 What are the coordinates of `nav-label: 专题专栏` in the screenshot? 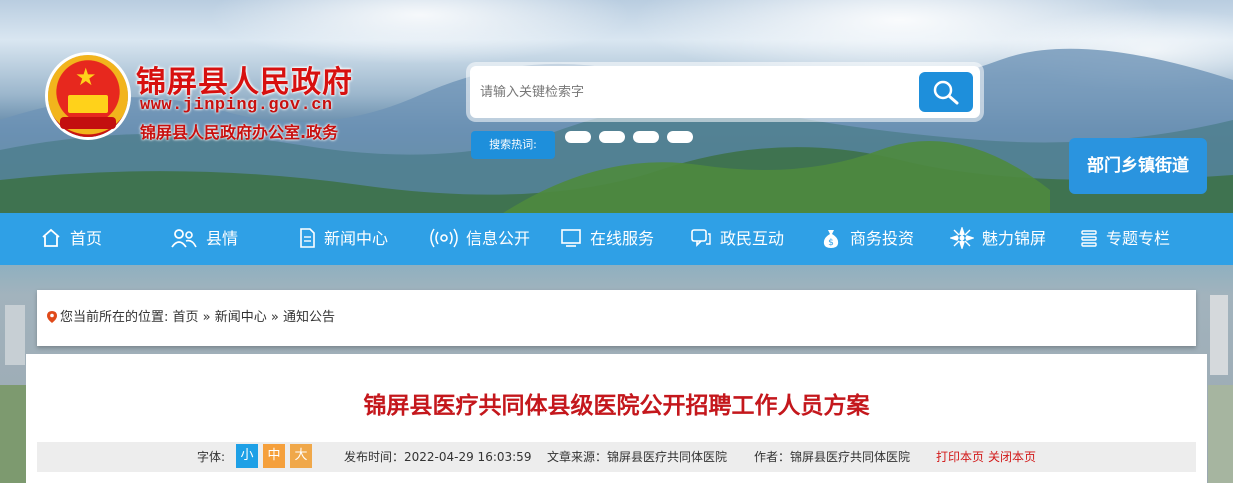 It's located at (1138, 238).